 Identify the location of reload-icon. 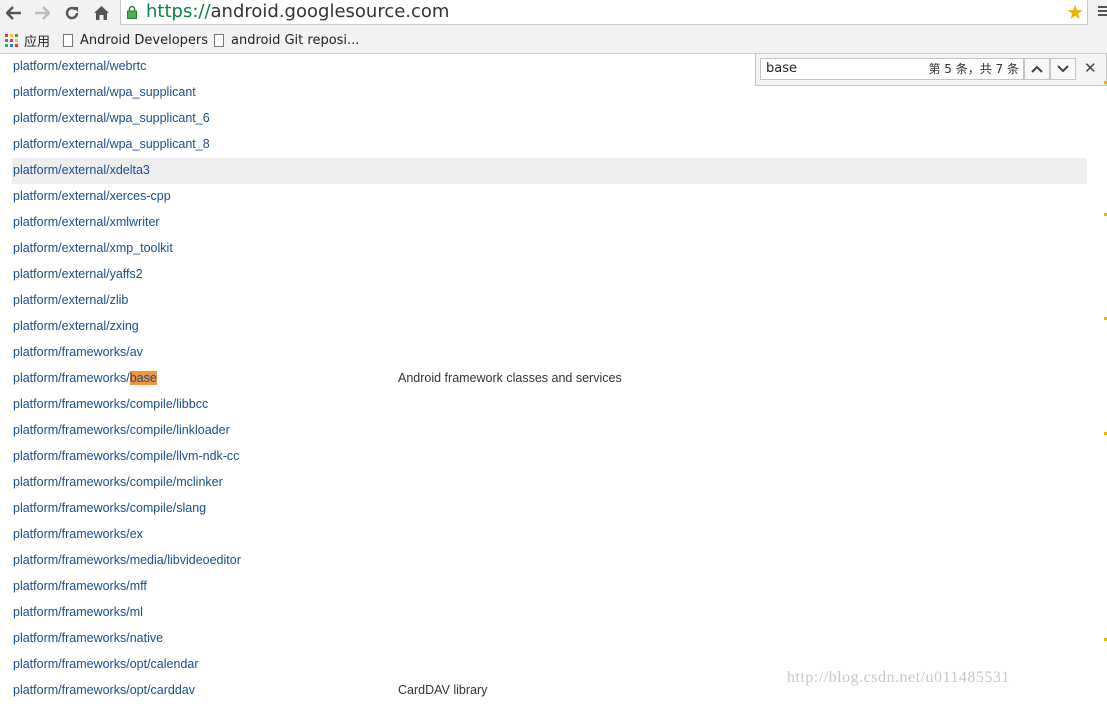
(72, 13).